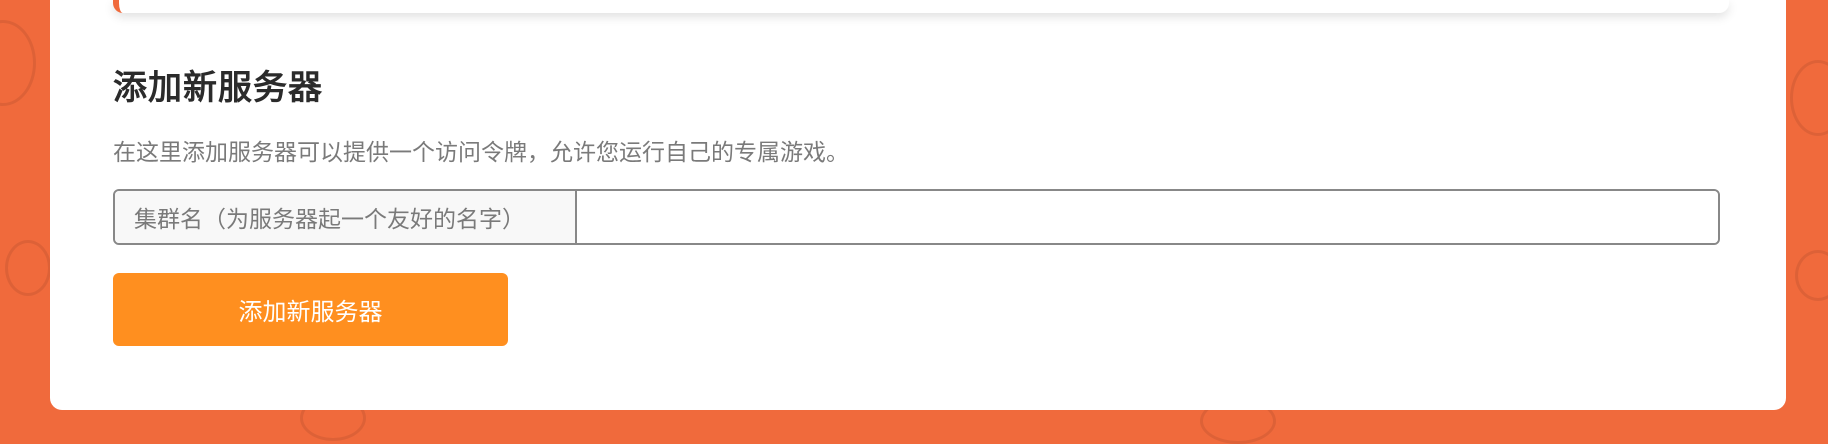 This screenshot has height=444, width=1828. Describe the element at coordinates (921, 6) in the screenshot. I see `previous-card-edge` at that location.